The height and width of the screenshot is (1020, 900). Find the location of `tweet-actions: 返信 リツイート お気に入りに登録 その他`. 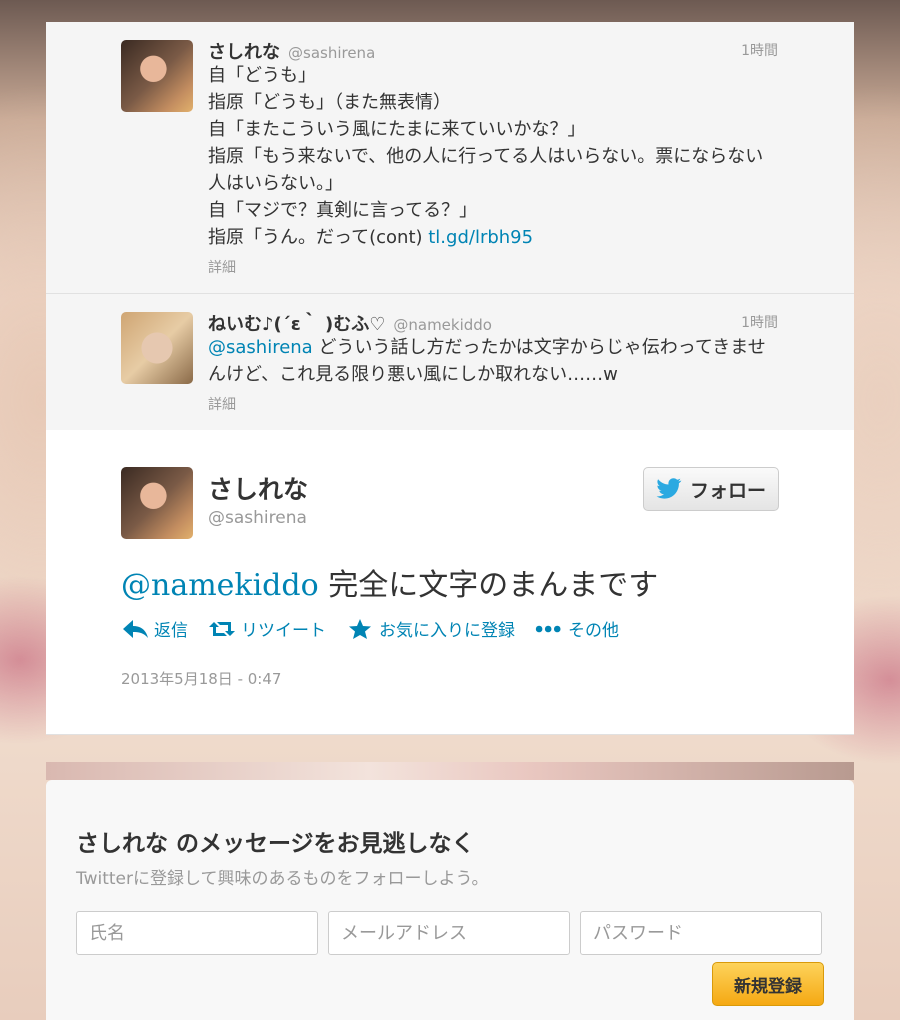

tweet-actions: 返信 リツイート お気に入りに登録 その他 is located at coordinates (370, 628).